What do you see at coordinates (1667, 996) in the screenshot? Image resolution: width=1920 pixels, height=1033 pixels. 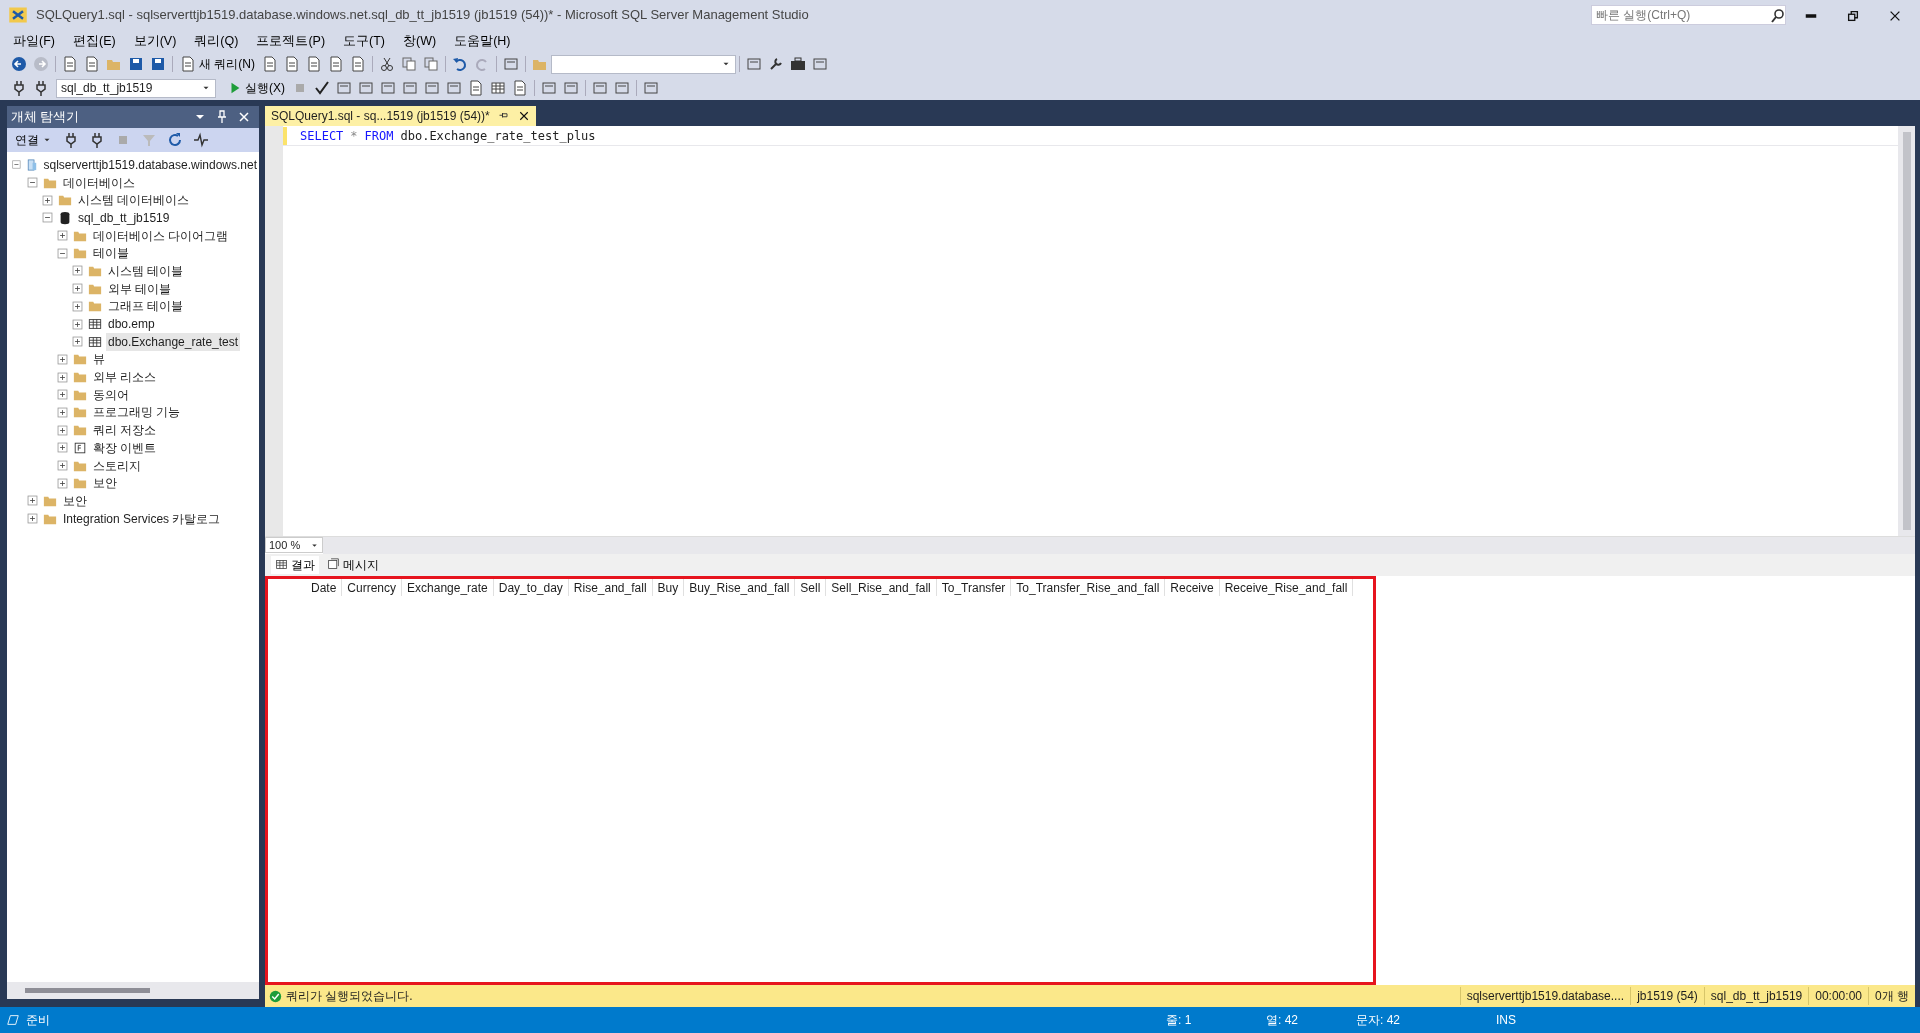 I see `status-text: jb1519 (54)` at bounding box center [1667, 996].